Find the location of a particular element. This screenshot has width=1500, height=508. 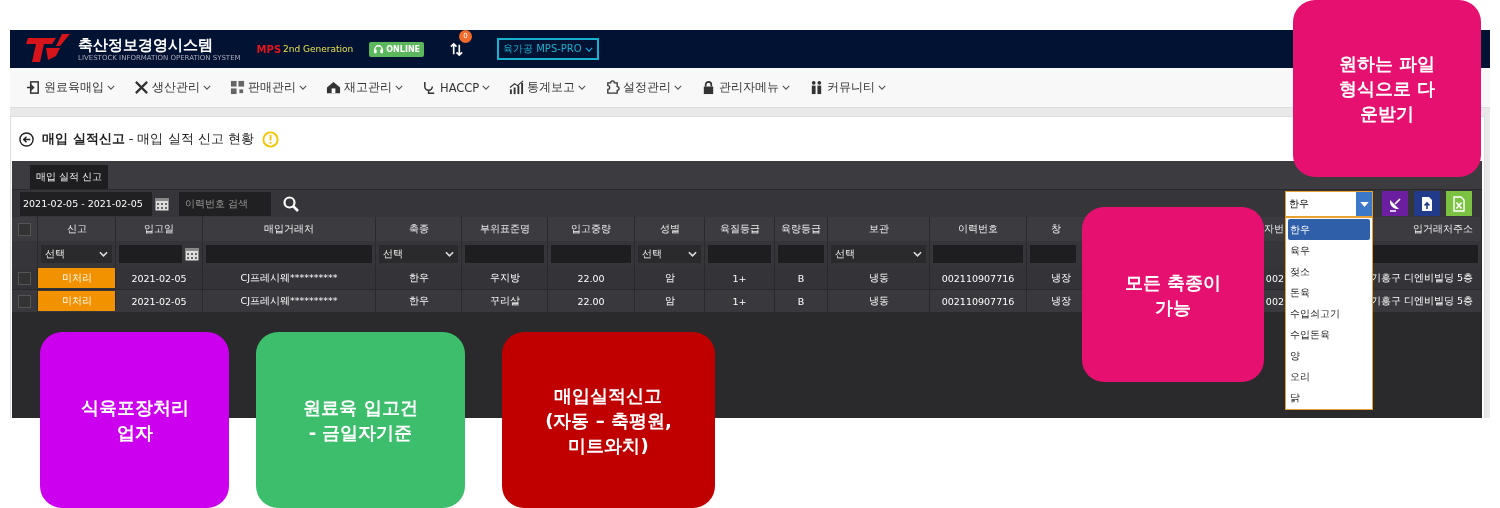

sync-icon is located at coordinates (457, 49).